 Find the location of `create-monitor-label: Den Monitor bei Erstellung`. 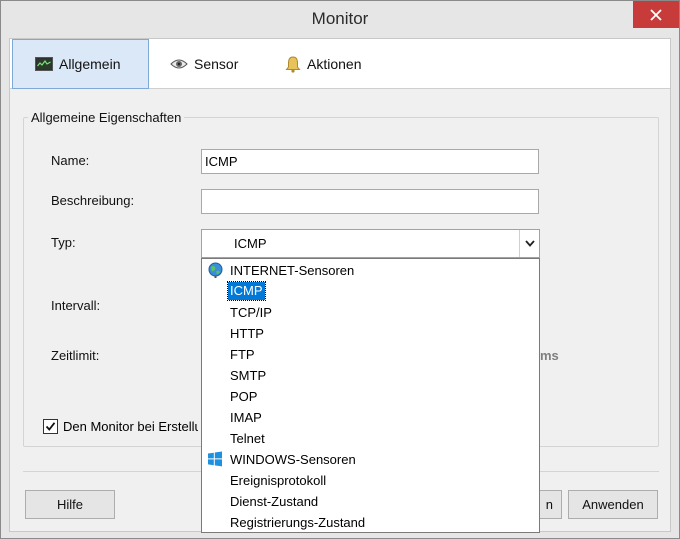

create-monitor-label: Den Monitor bei Erstellung is located at coordinates (130, 426).